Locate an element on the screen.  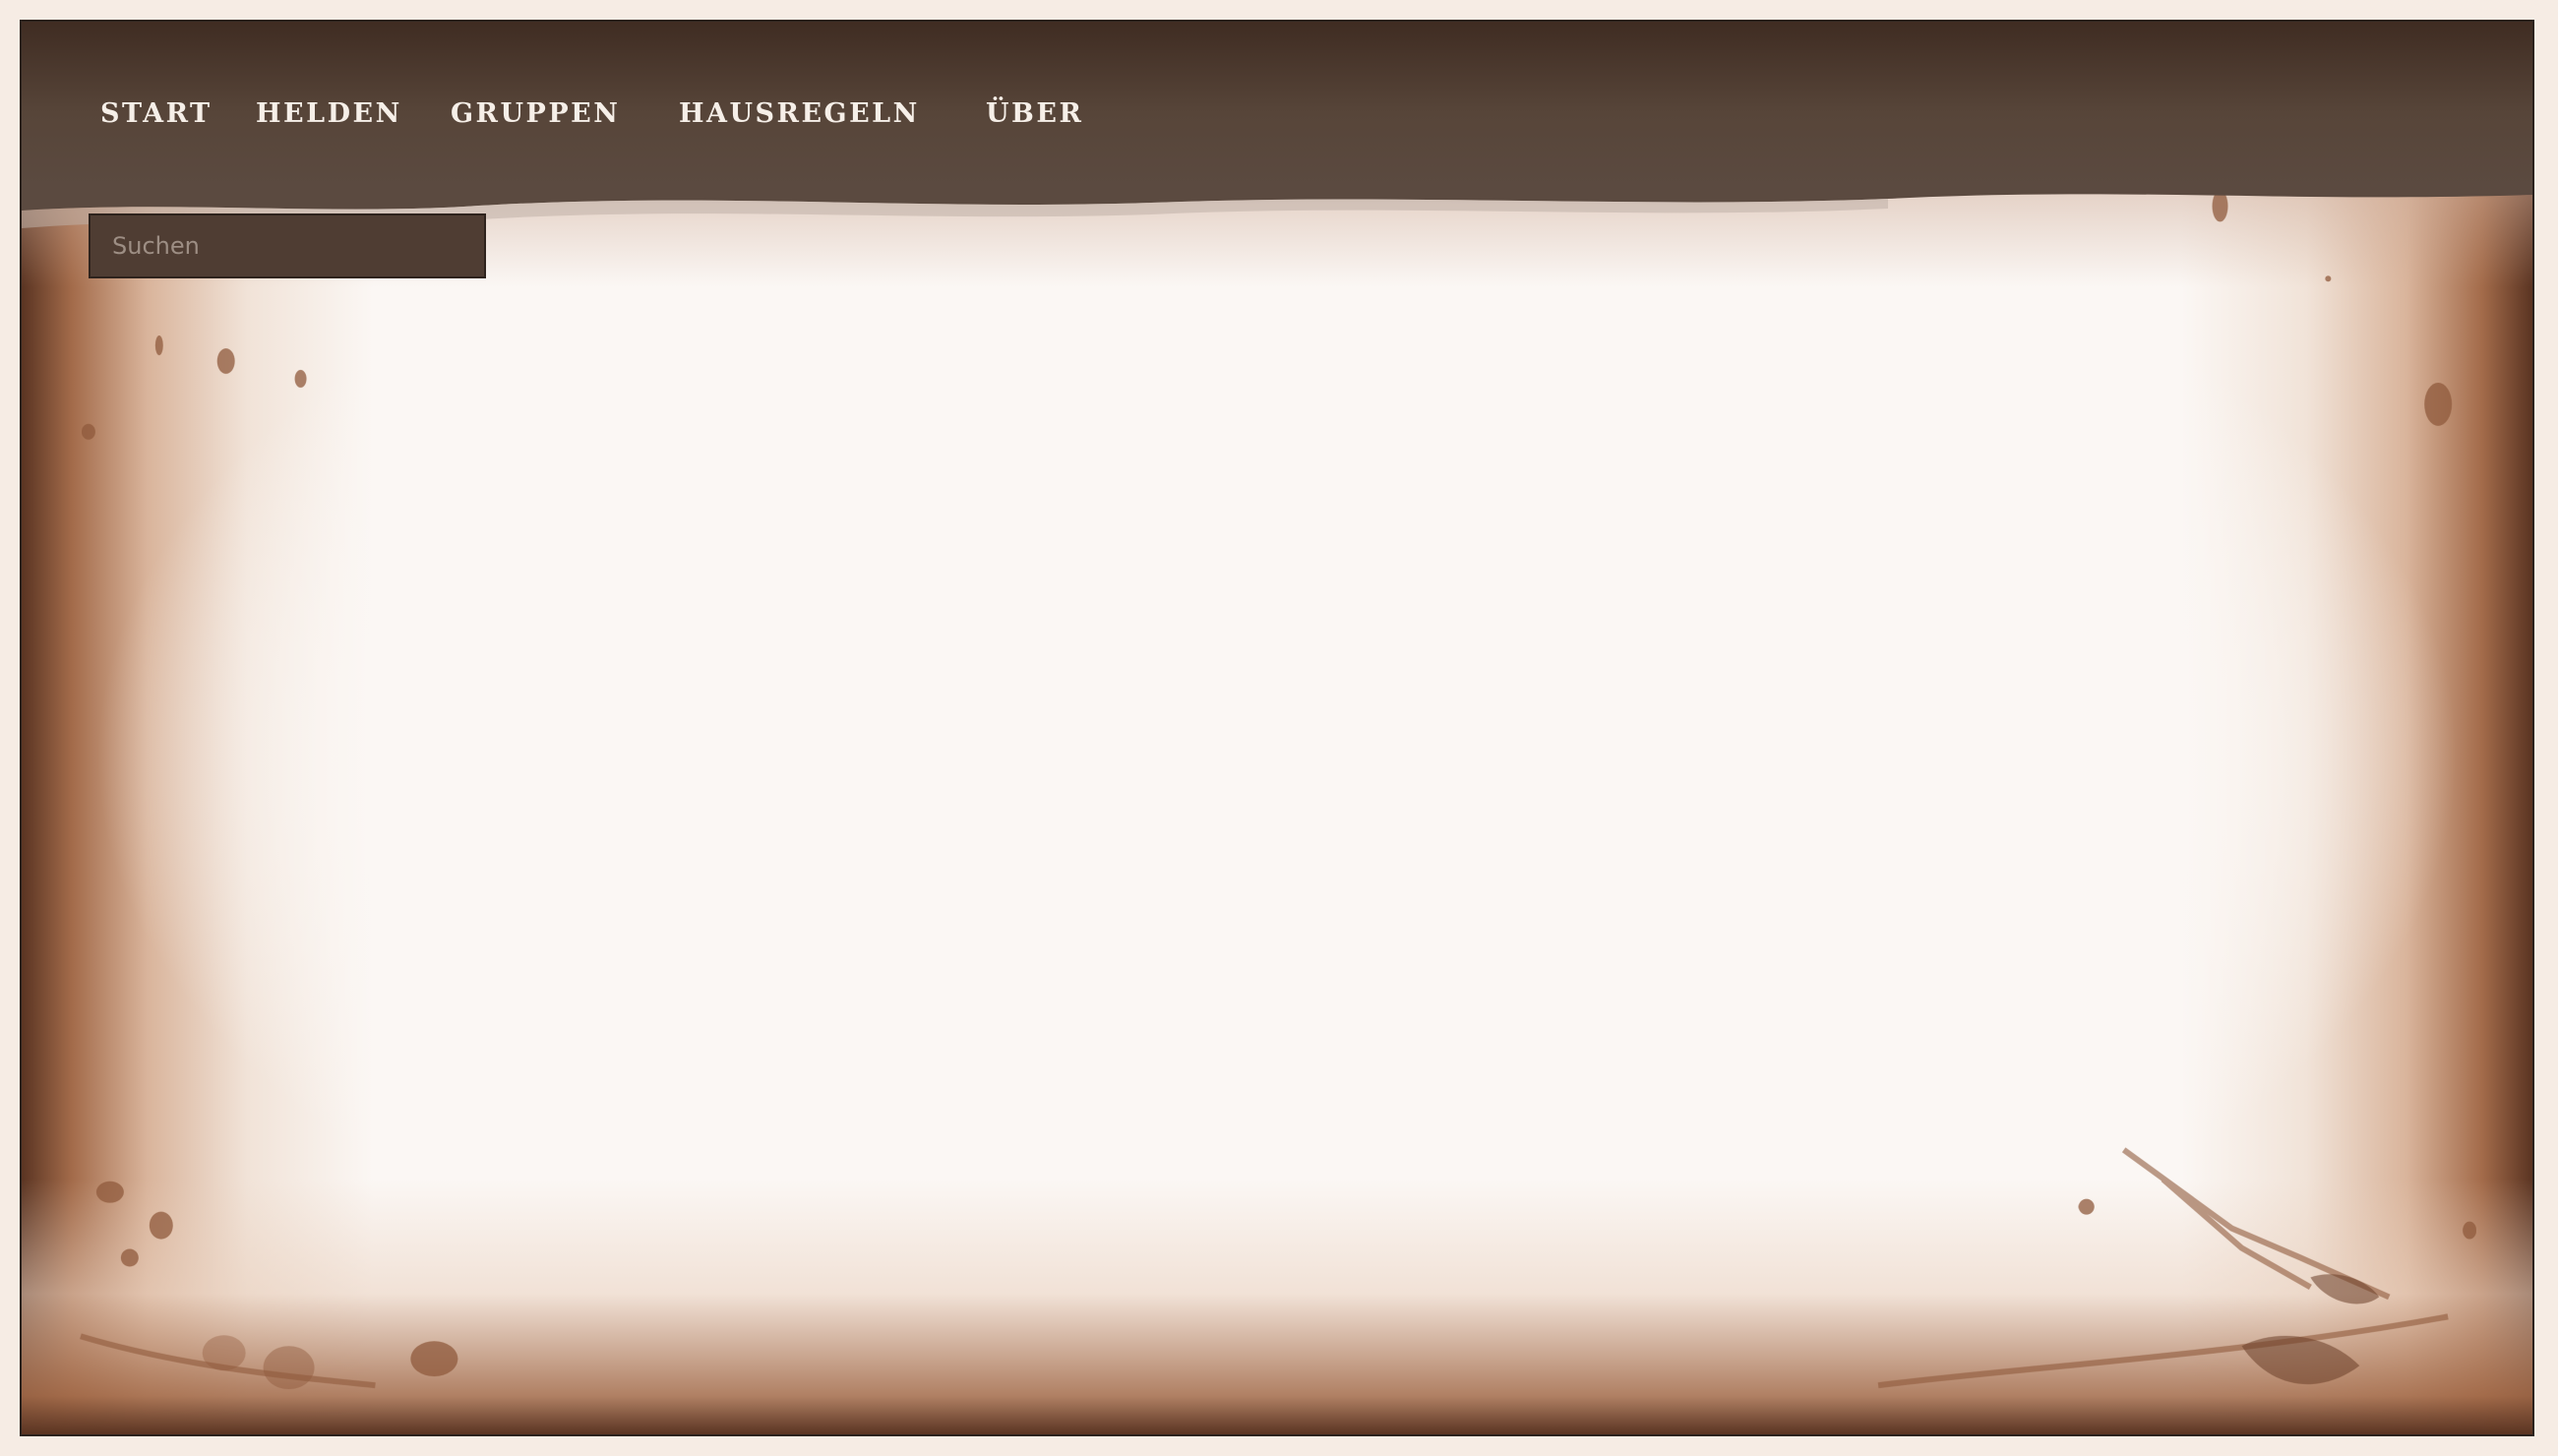
nav-item-helden: HELDEN is located at coordinates (329, 113).